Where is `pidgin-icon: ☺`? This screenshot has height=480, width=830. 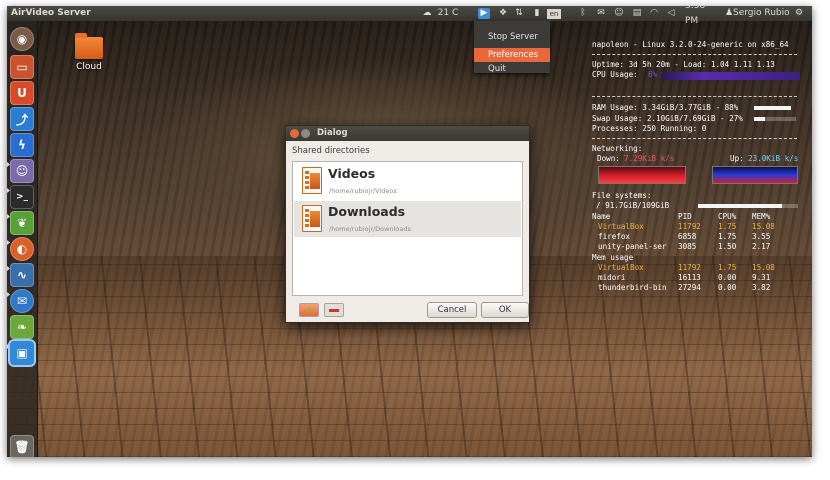
pidgin-icon: ☺ is located at coordinates (22, 171).